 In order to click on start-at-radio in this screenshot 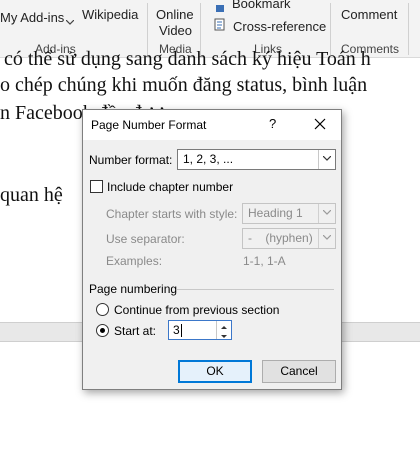, I will do `click(102, 330)`.